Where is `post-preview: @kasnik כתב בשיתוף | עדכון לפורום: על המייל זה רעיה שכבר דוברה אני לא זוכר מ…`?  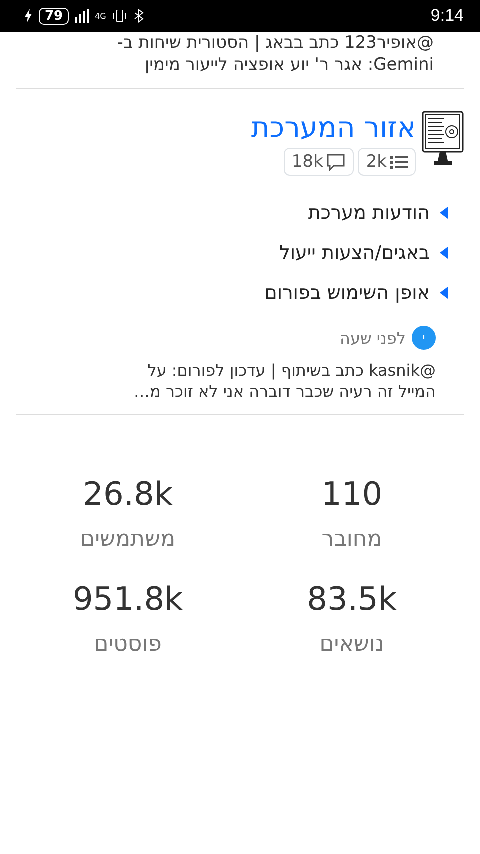 post-preview: @kasnik כתב בשיתוף | עדכון לפורום: על המייל זה רעיה שכבר דוברה אני לא זוכר מ… is located at coordinates (226, 381).